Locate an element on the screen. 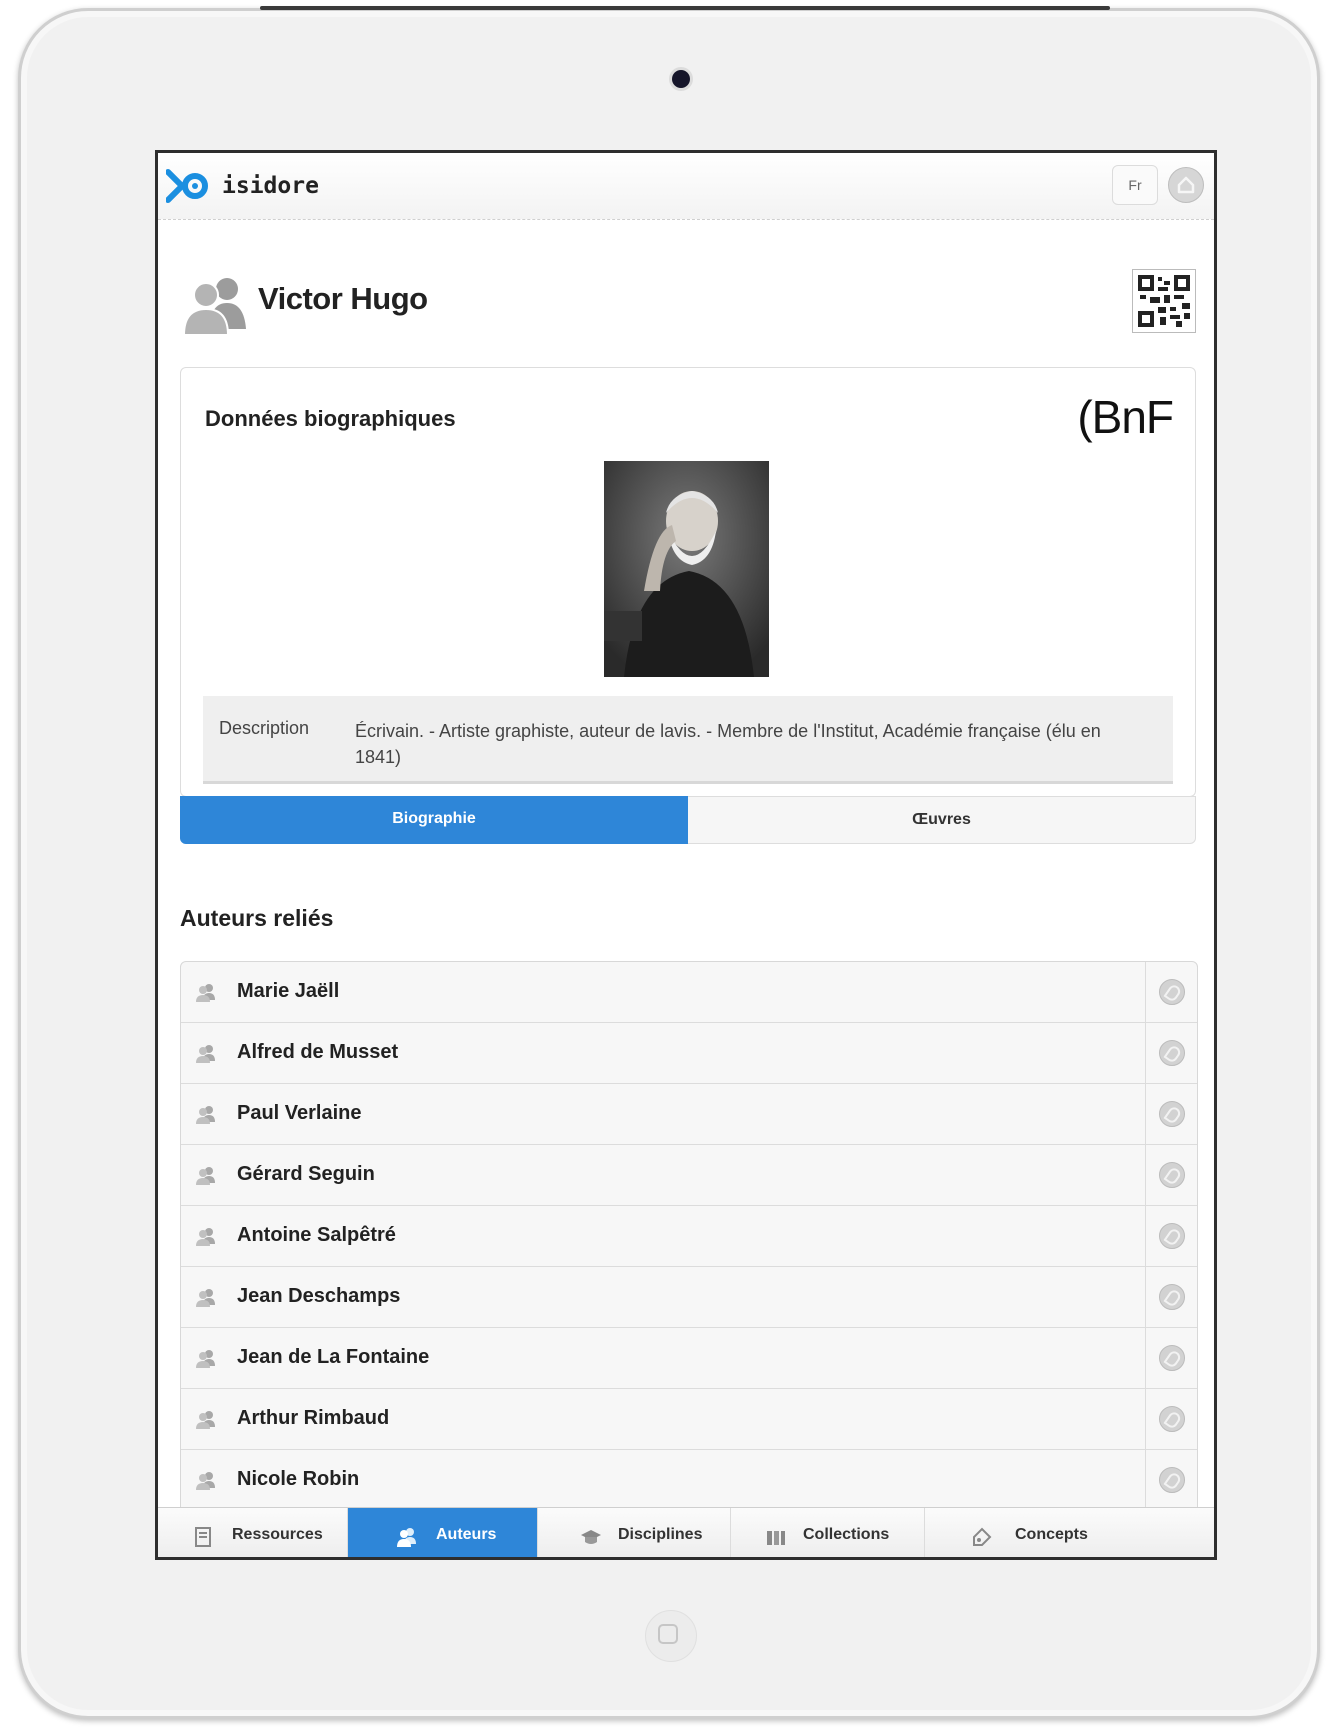 This screenshot has width=1340, height=1727. related-author-name: Jean Deschamps is located at coordinates (319, 1296).